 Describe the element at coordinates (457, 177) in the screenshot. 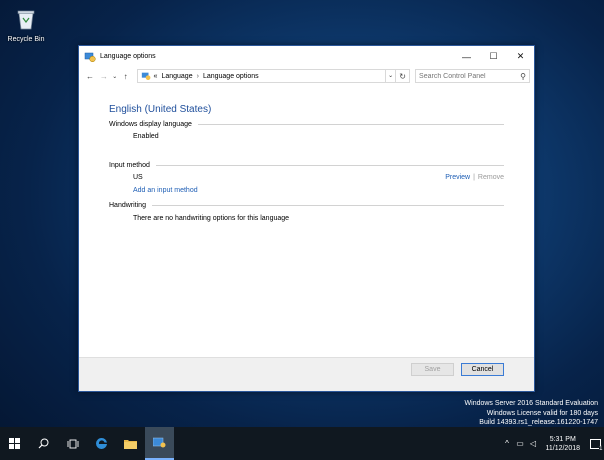

I see `preview-link: Preview` at that location.